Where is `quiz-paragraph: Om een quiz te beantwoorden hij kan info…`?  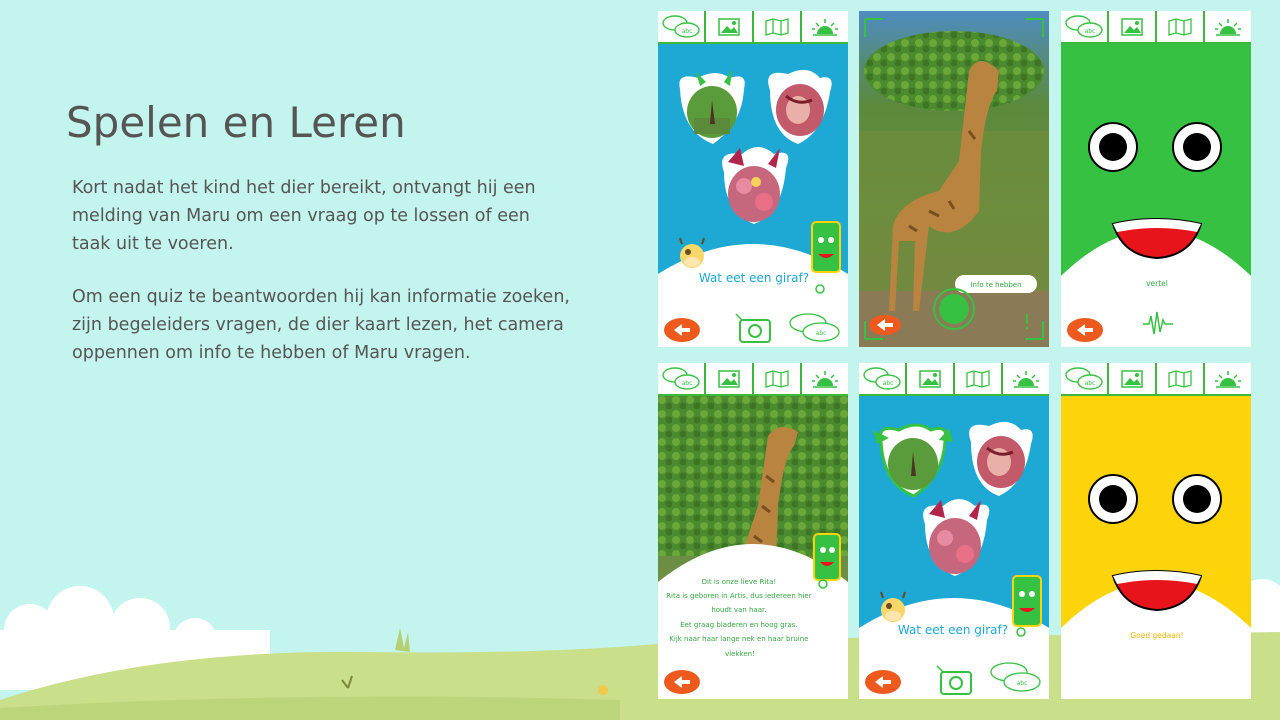 quiz-paragraph: Om een quiz te beantwoorden hij kan info… is located at coordinates (321, 325).